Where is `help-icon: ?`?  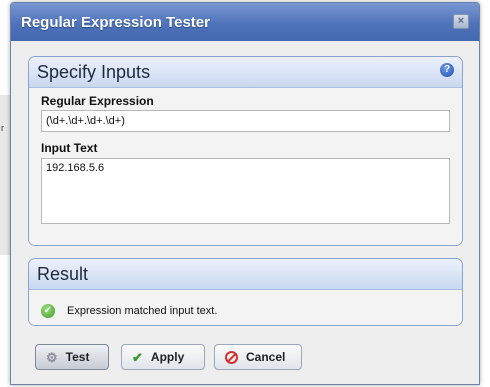 help-icon: ? is located at coordinates (447, 70).